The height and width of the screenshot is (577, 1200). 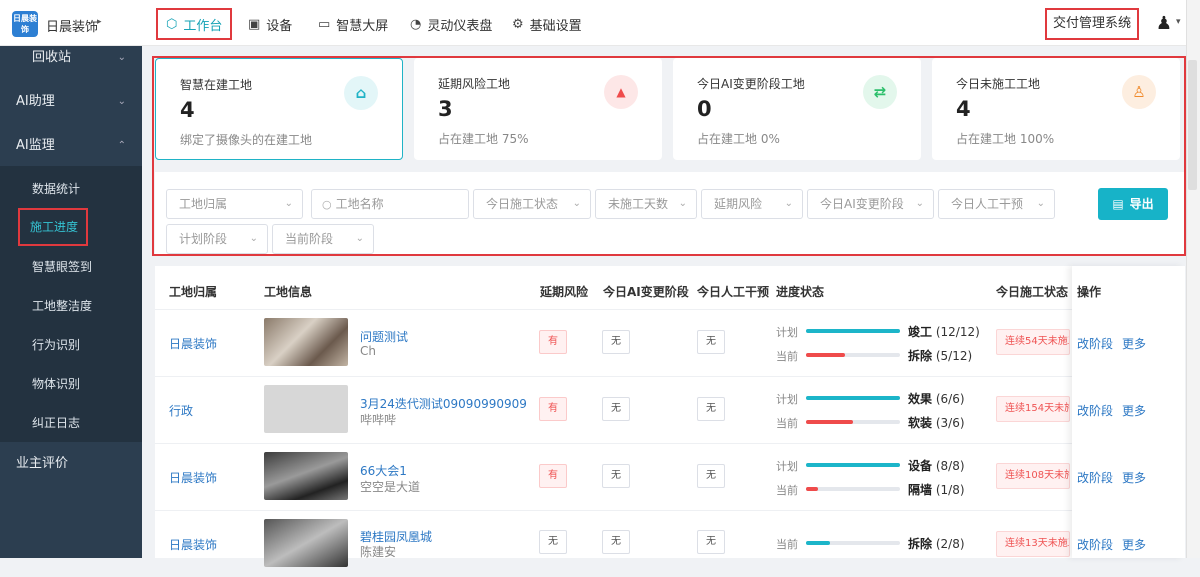 I want to click on current-stage: 隔墙 (1/8), so click(x=936, y=490).